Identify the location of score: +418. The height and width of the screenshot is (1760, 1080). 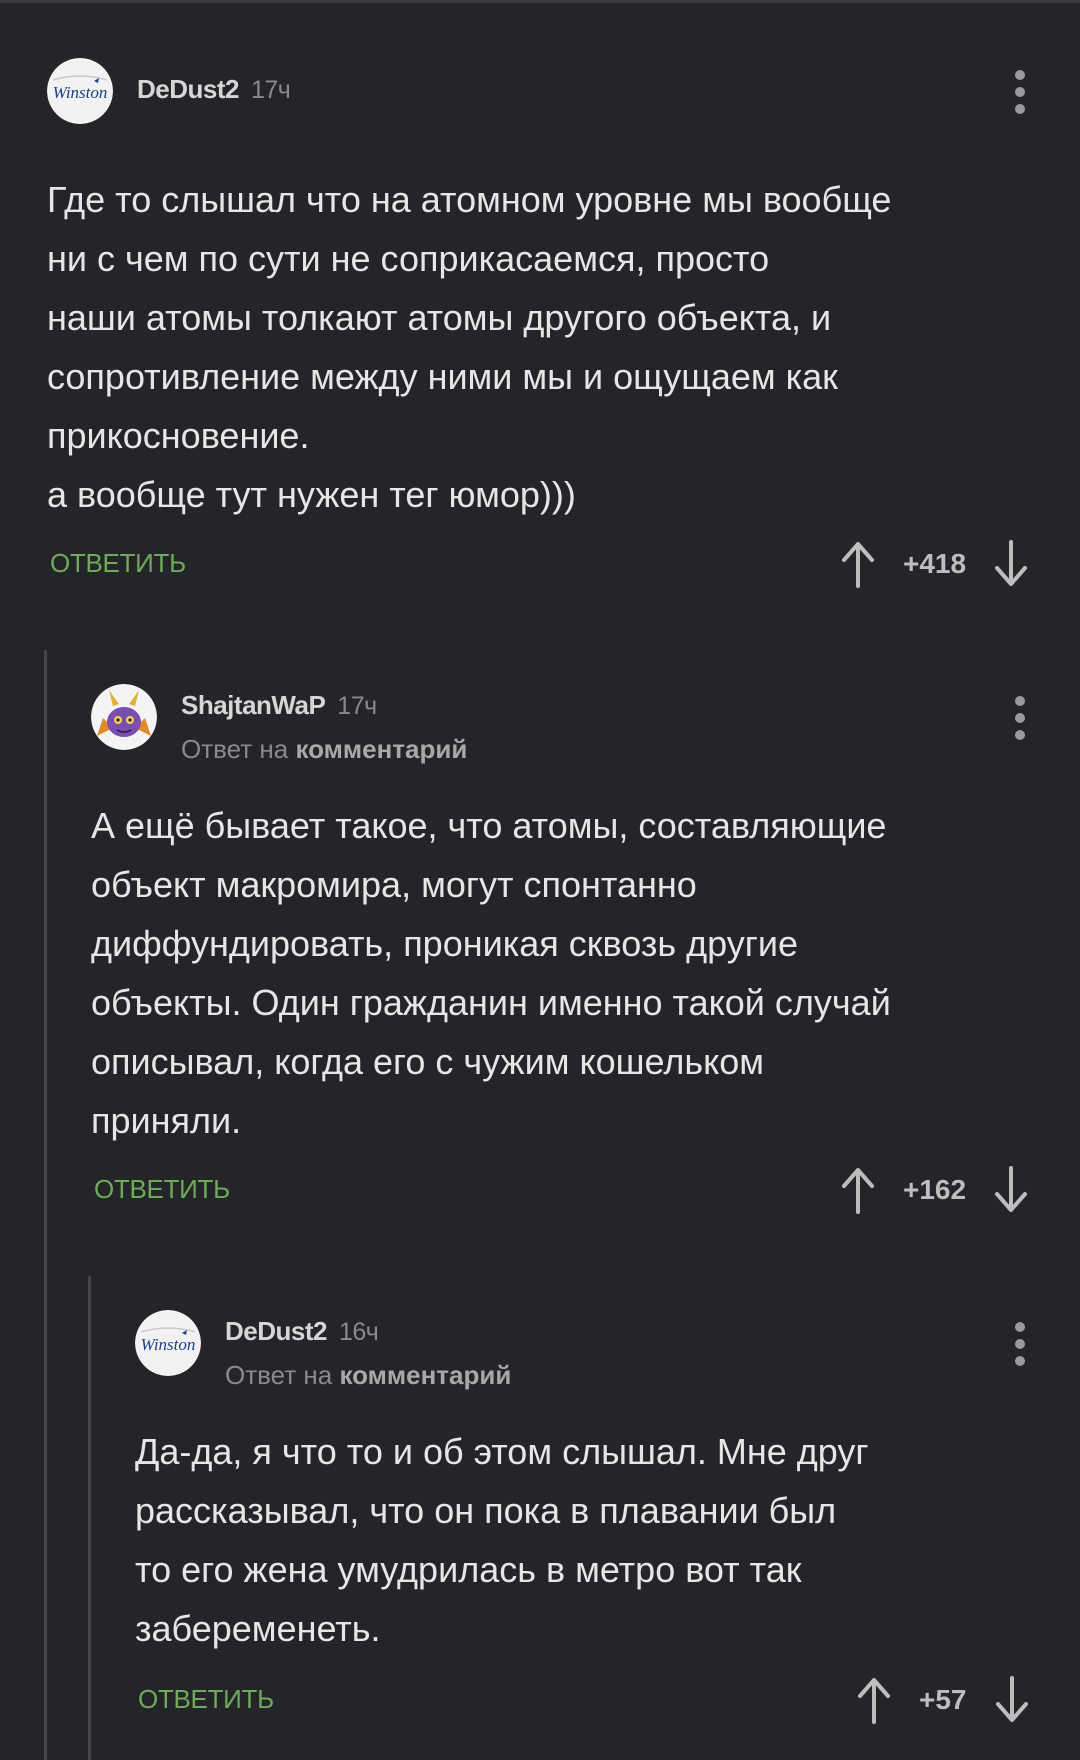
(935, 563).